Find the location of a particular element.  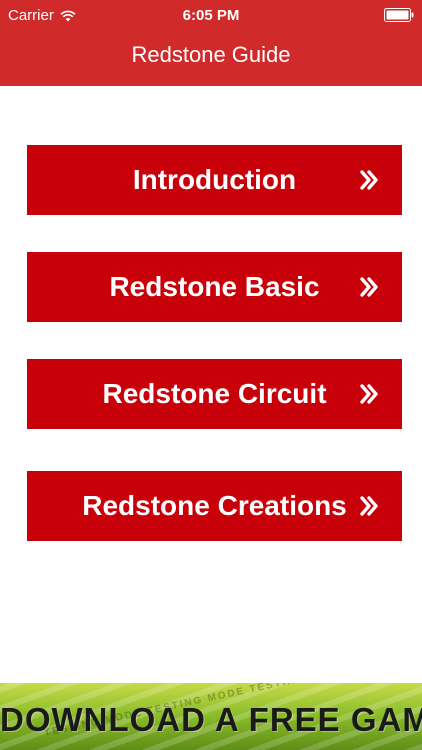

page-title: Redstone Guide is located at coordinates (211, 54).